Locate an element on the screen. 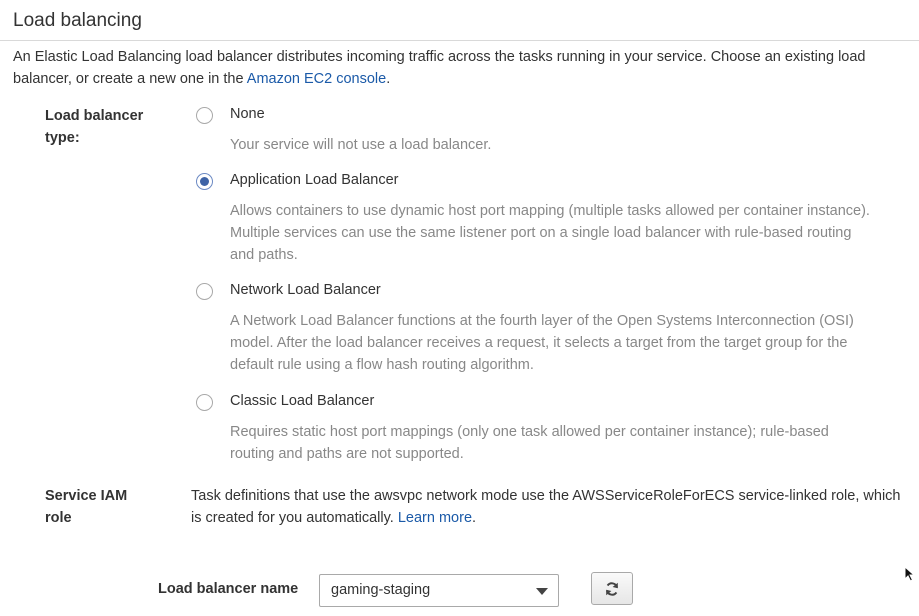  intro-suffix: . is located at coordinates (388, 79).